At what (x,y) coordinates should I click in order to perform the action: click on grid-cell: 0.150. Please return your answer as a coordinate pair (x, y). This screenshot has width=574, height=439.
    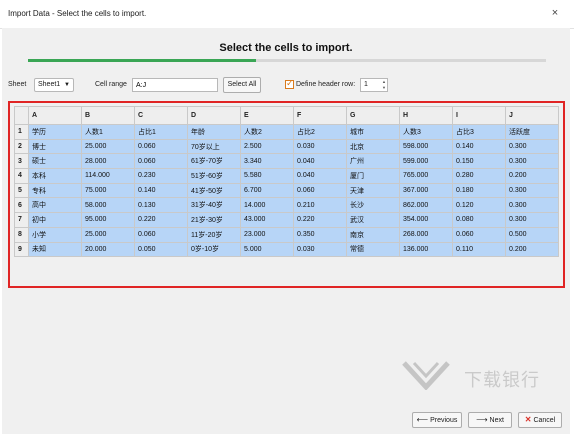
    Looking at the image, I should click on (479, 161).